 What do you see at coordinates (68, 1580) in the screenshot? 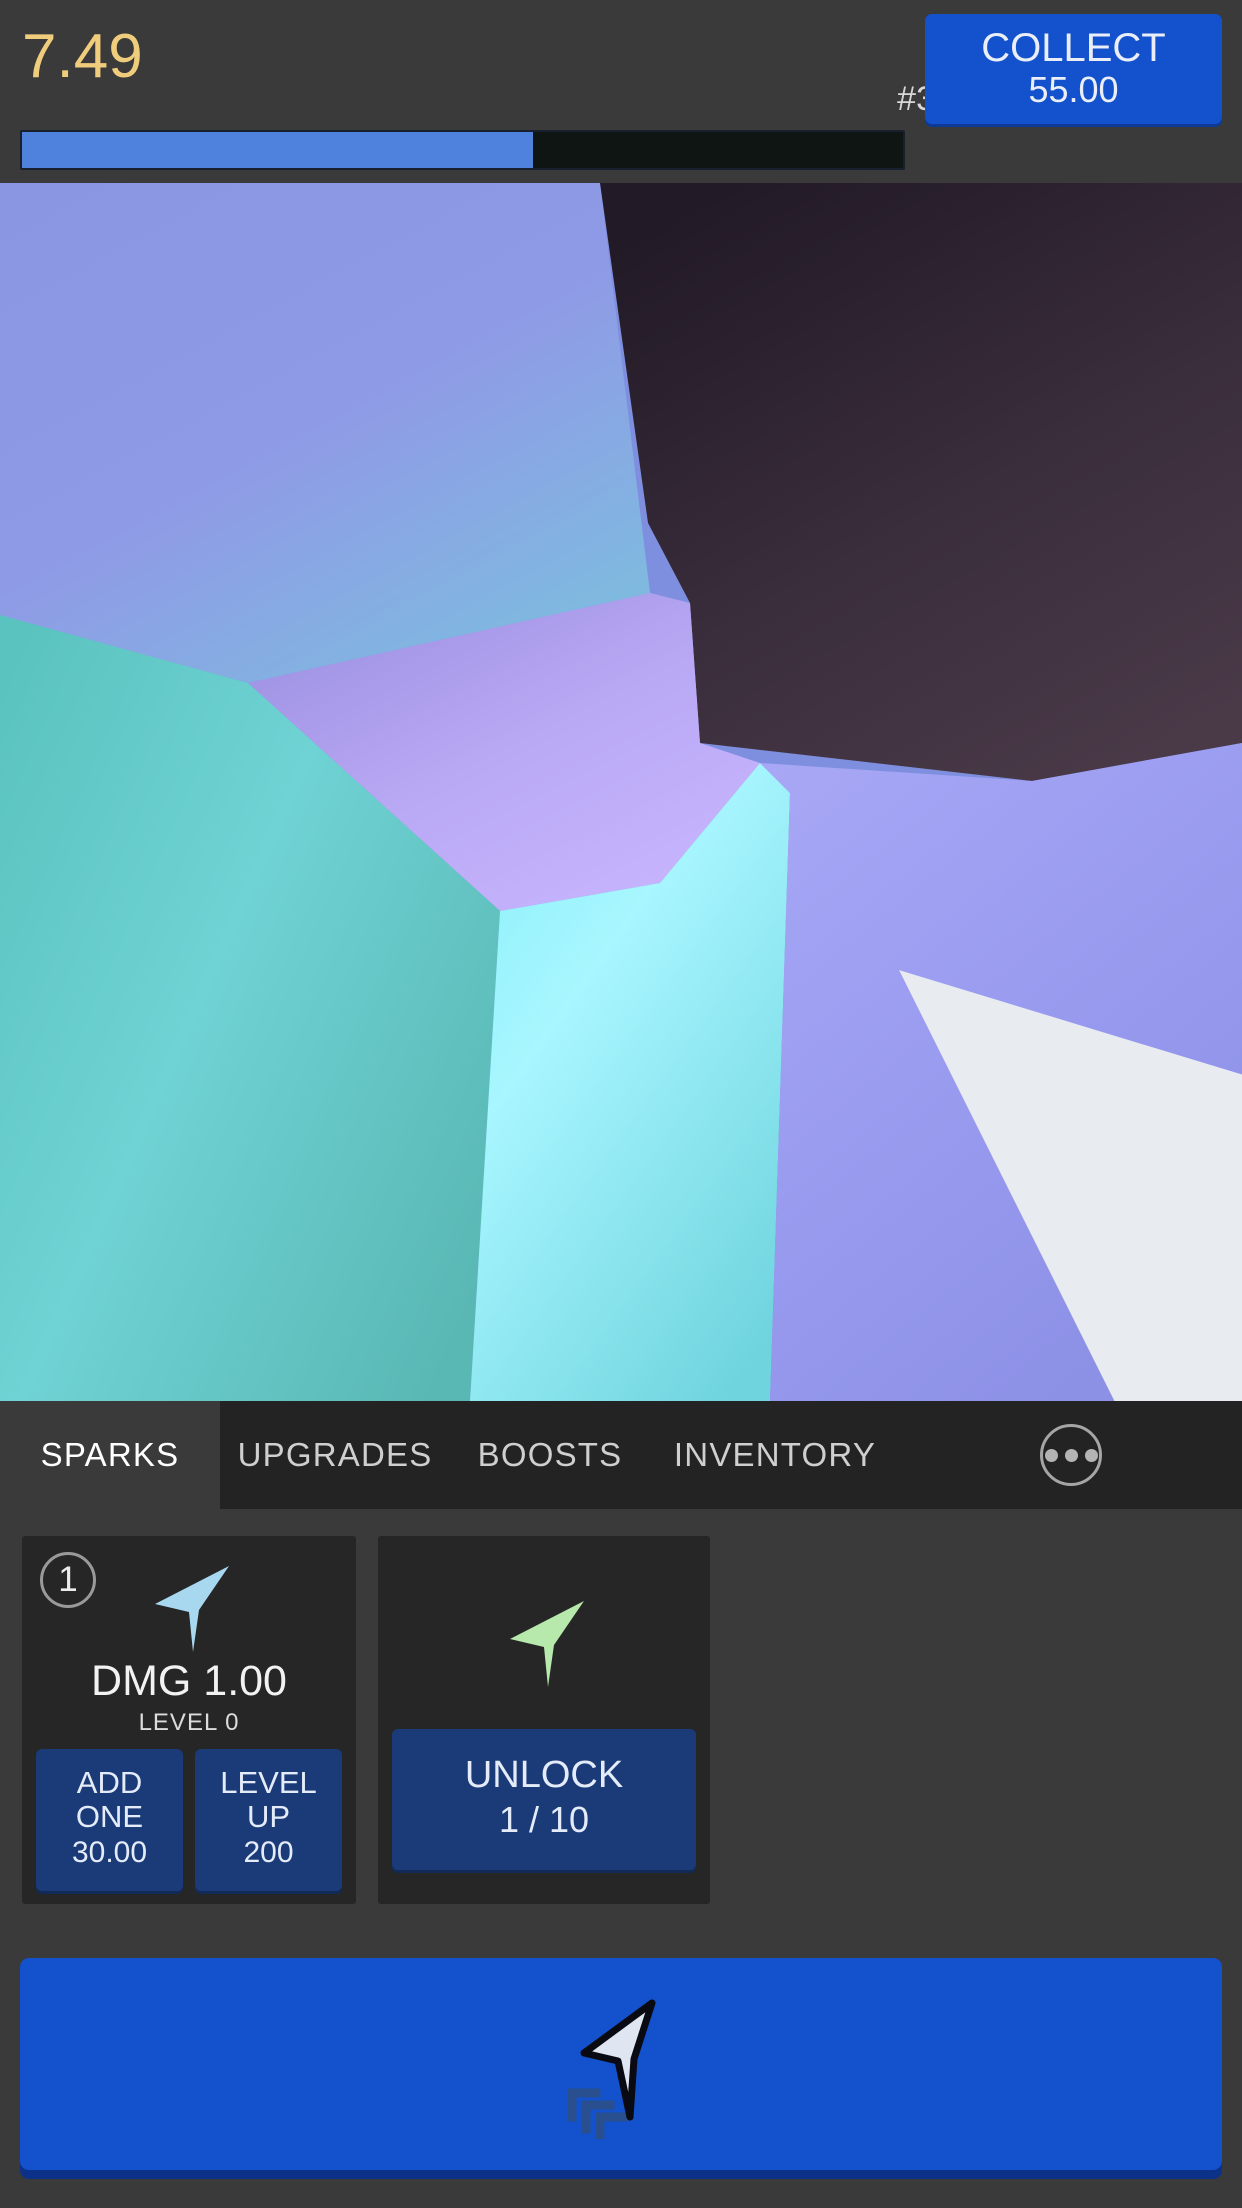
I see `spark-card-badge: 1` at bounding box center [68, 1580].